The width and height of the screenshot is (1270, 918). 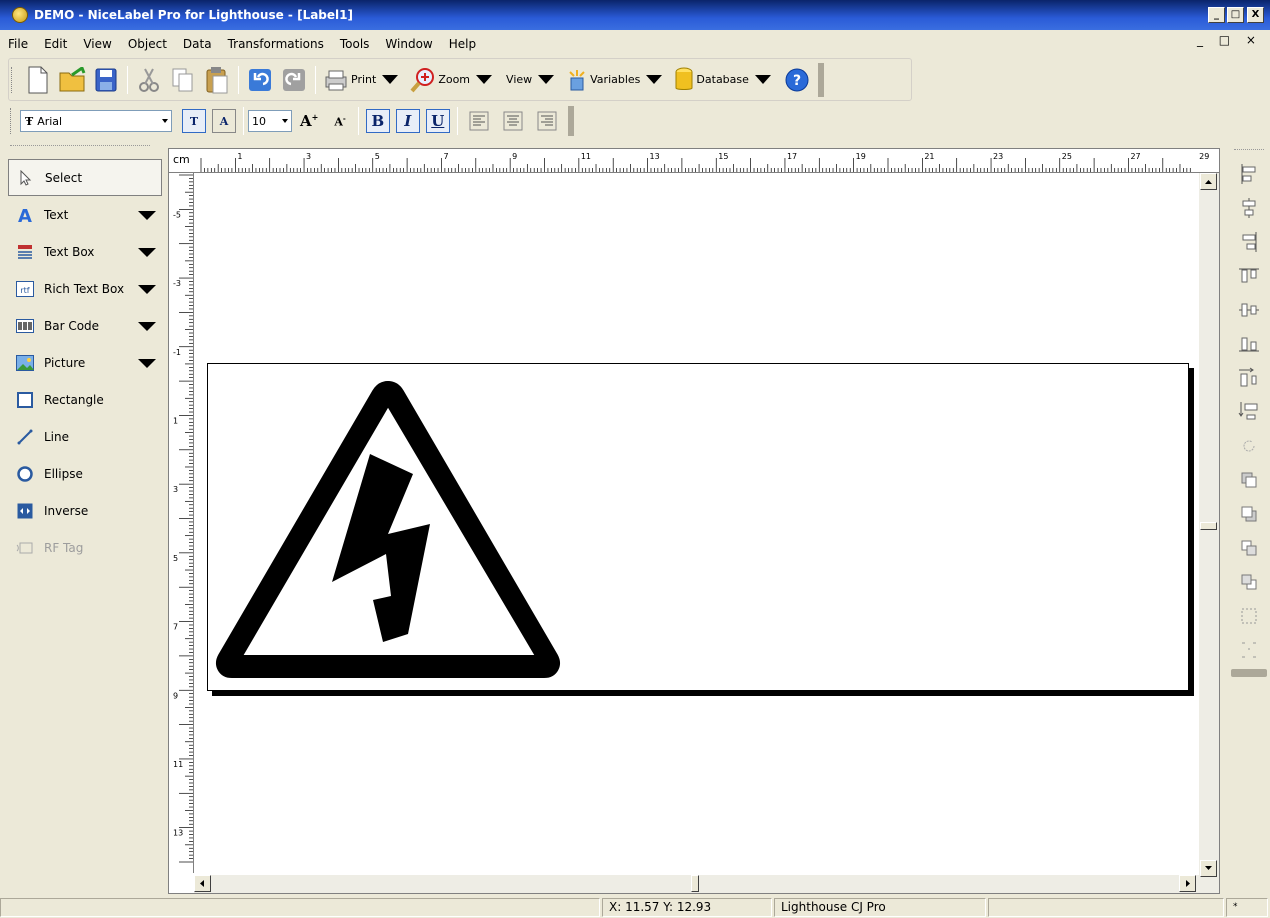 What do you see at coordinates (149, 80) in the screenshot?
I see `cut-icon` at bounding box center [149, 80].